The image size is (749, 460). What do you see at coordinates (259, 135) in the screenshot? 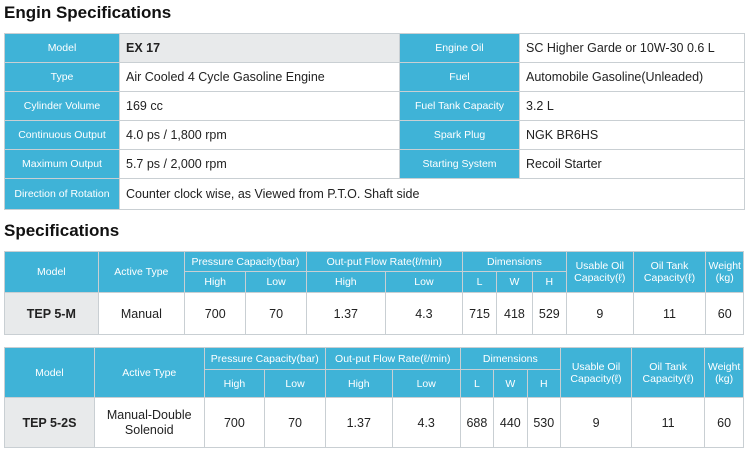
I see `value-continuous-output: 4.0 ps / 1,800 rpm` at bounding box center [259, 135].